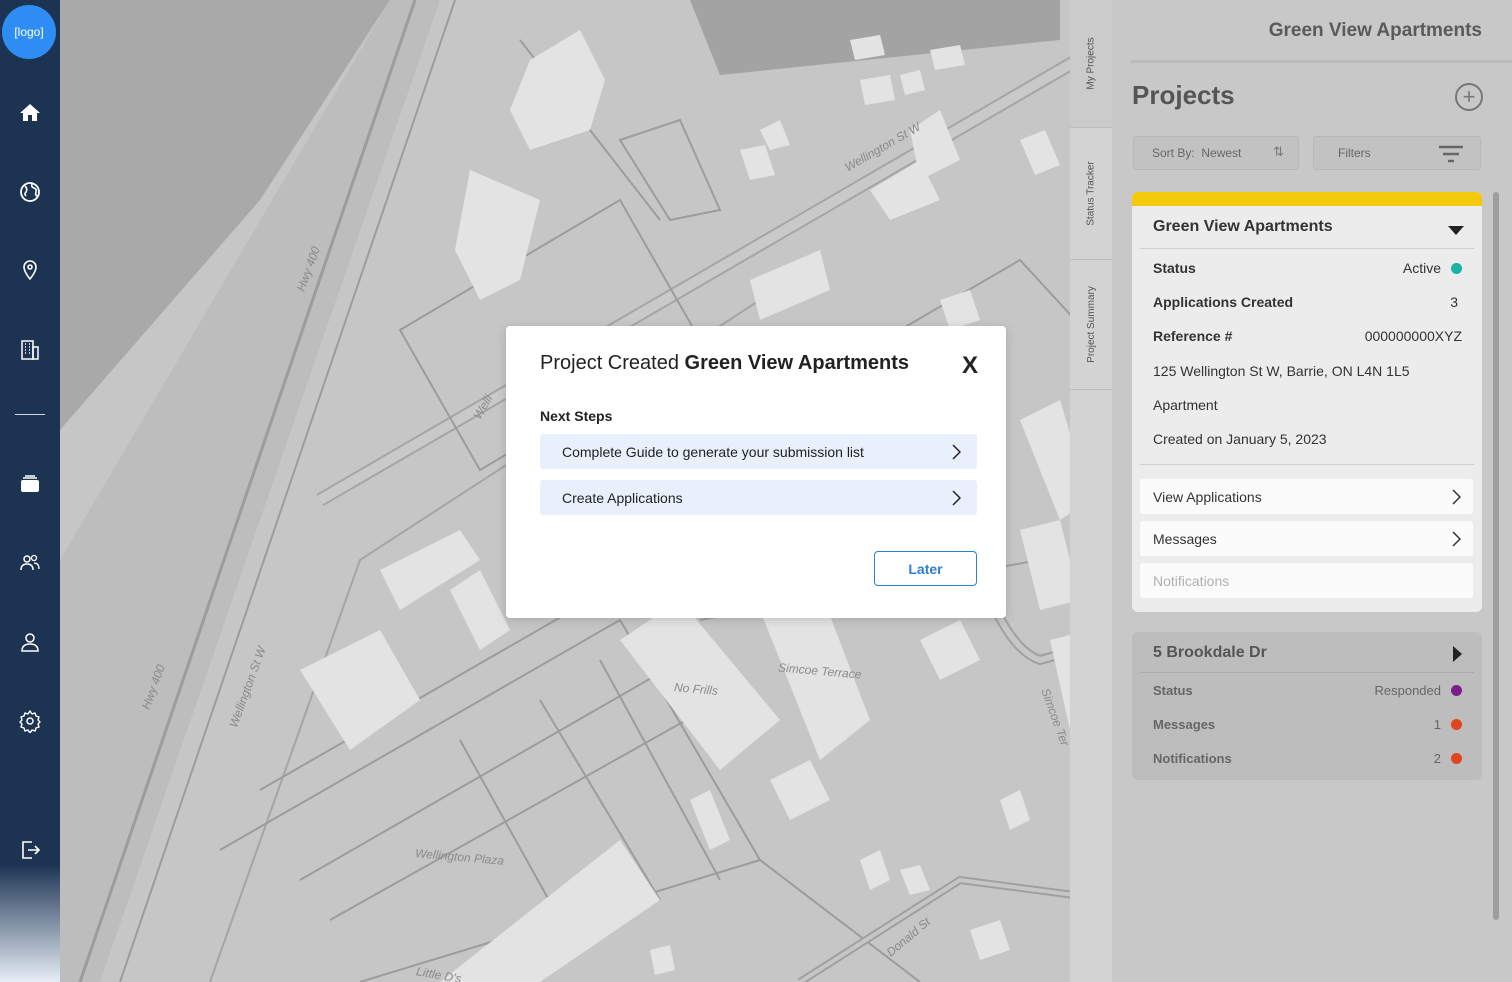 This screenshot has width=1512, height=982. I want to click on gear-icon, so click(30, 721).